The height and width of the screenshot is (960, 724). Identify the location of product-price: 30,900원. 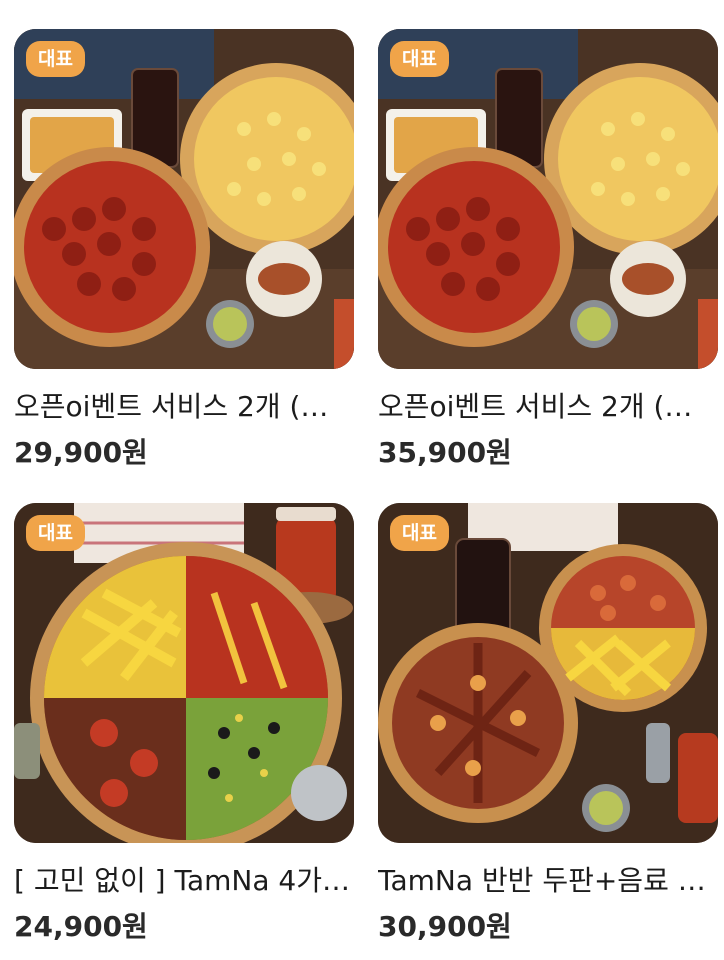
(445, 926).